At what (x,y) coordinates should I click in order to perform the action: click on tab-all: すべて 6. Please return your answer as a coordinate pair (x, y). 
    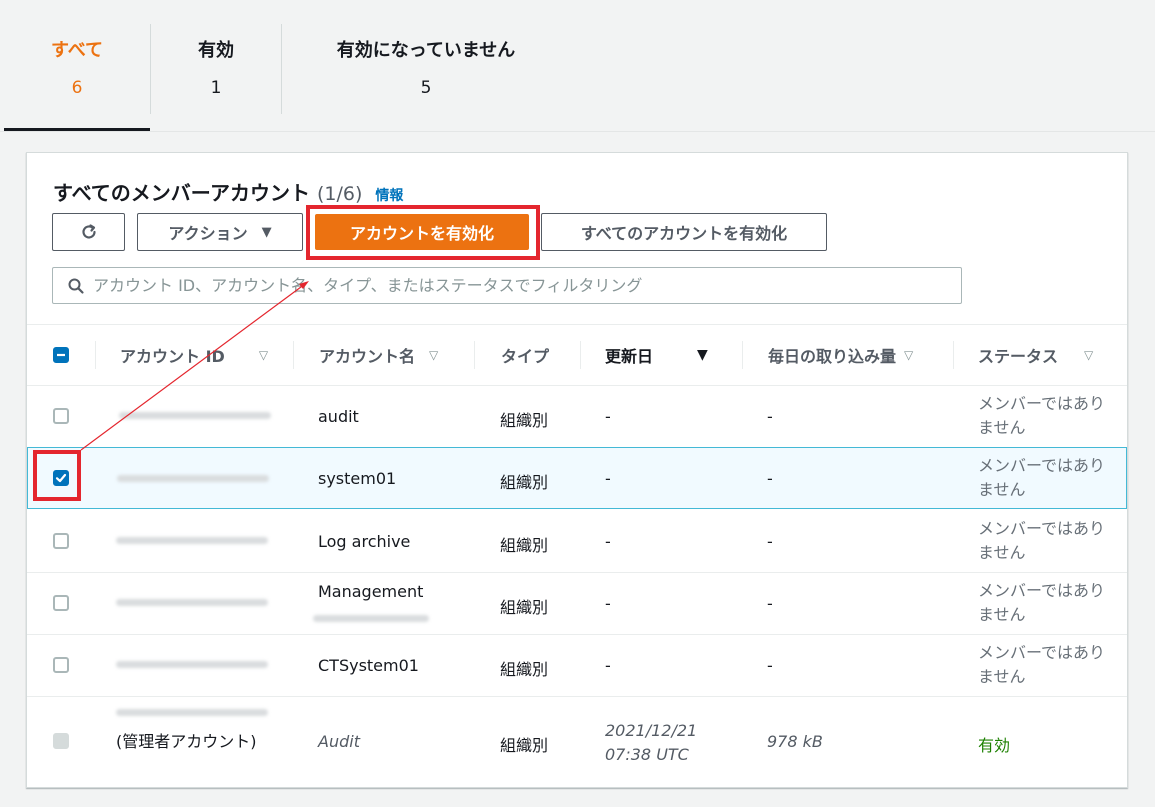
    Looking at the image, I should click on (77, 65).